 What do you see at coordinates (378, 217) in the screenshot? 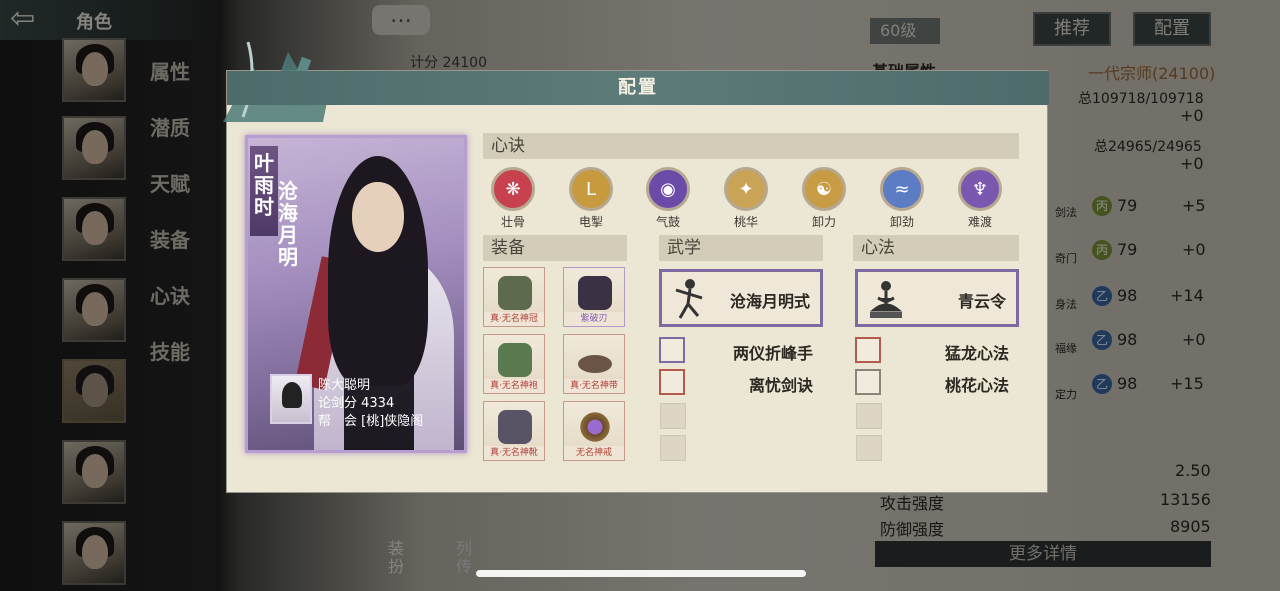
I see `face-decor` at bounding box center [378, 217].